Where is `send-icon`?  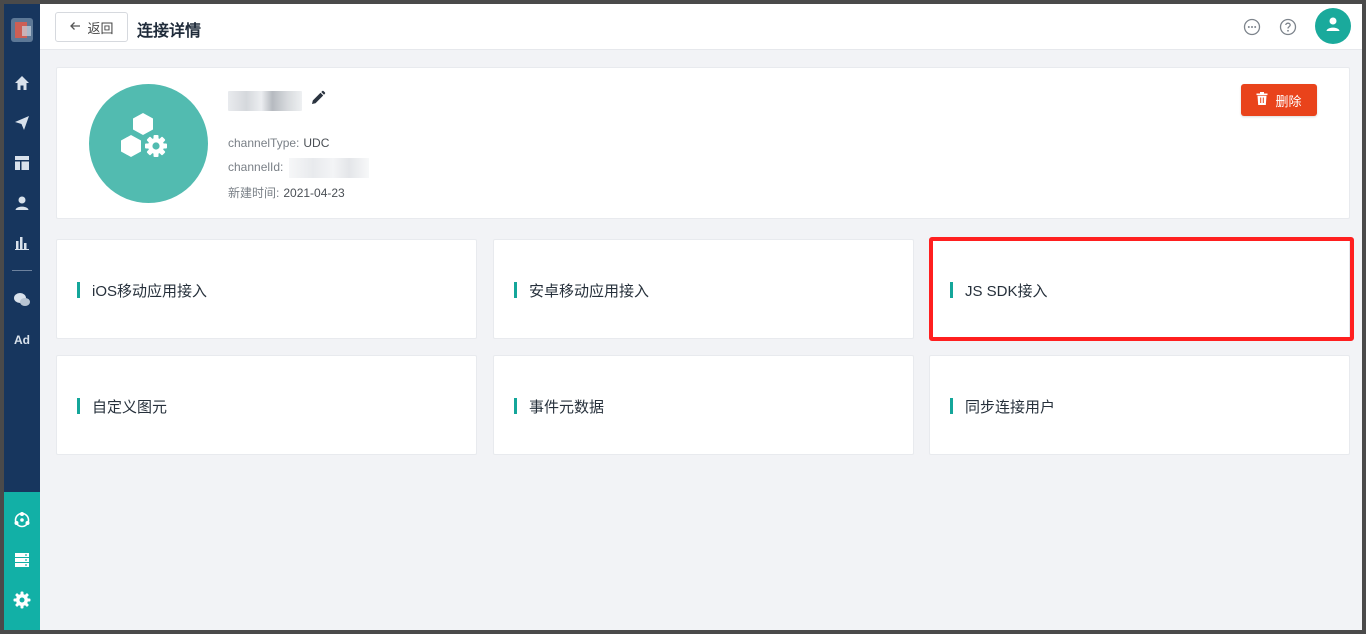
send-icon is located at coordinates (22, 123).